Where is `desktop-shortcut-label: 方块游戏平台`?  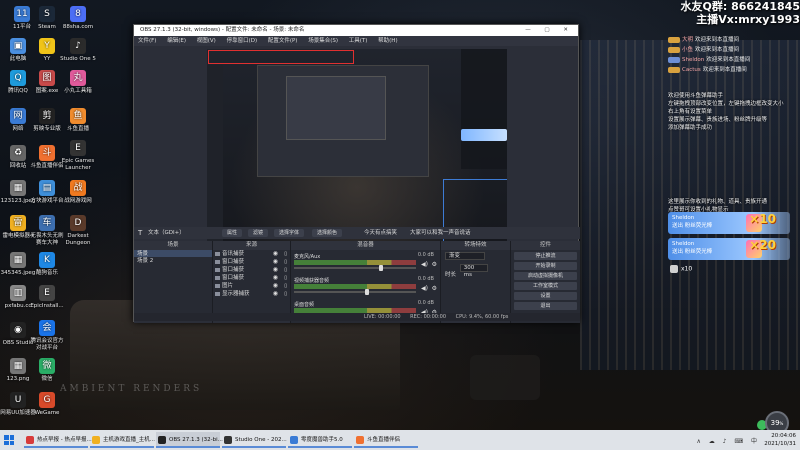 desktop-shortcut-label: 方块游戏平台 is located at coordinates (47, 201).